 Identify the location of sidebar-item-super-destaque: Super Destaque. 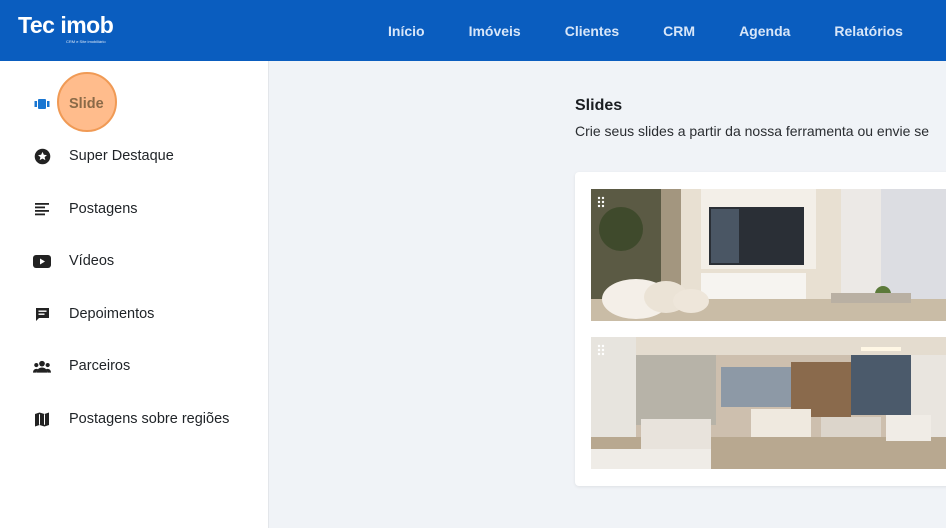
(134, 156).